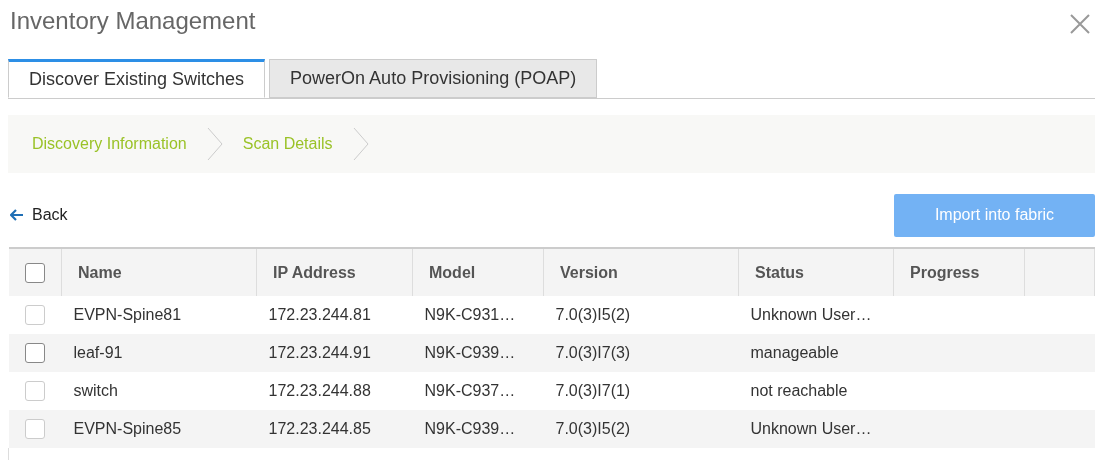  Describe the element at coordinates (334, 315) in the screenshot. I see `table-cell: 172.23.244.81` at that location.